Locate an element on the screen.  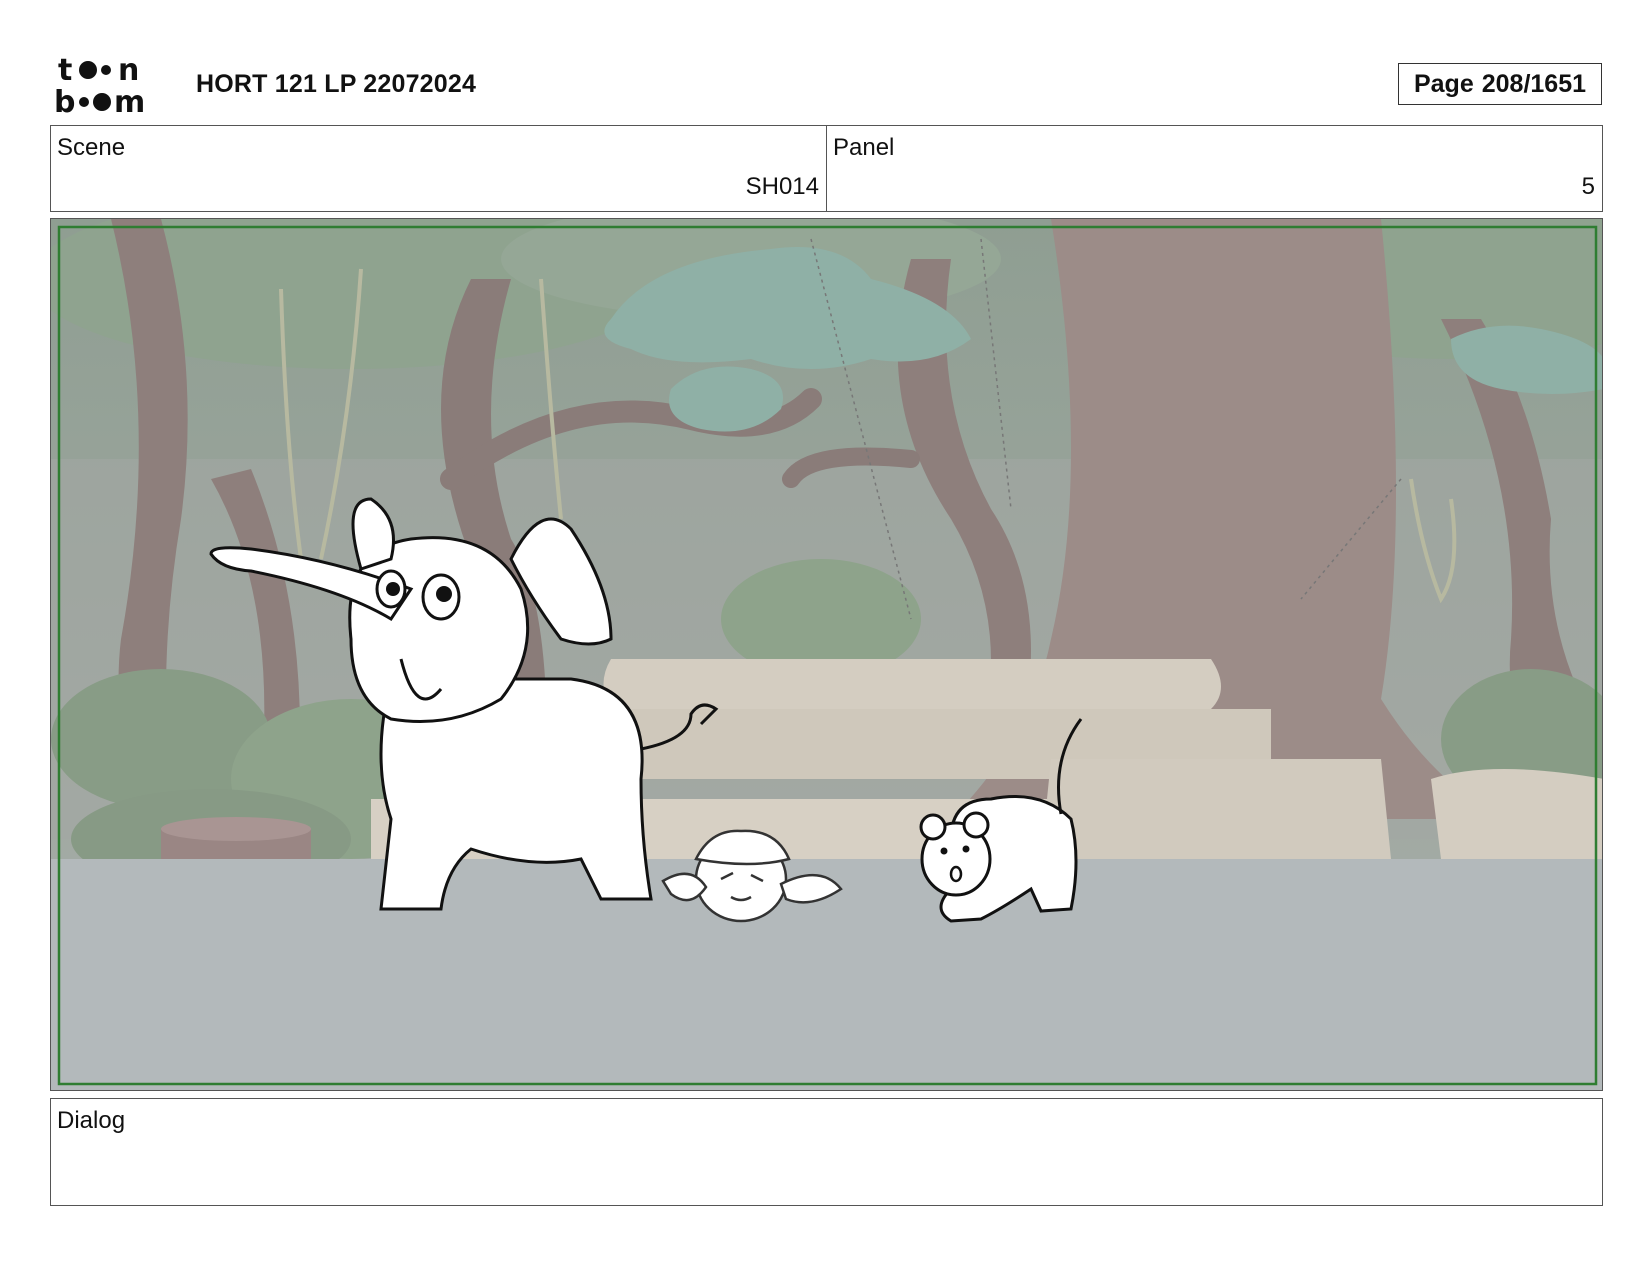
document-title: HORT 121 LP 22072024 is located at coordinates (336, 84).